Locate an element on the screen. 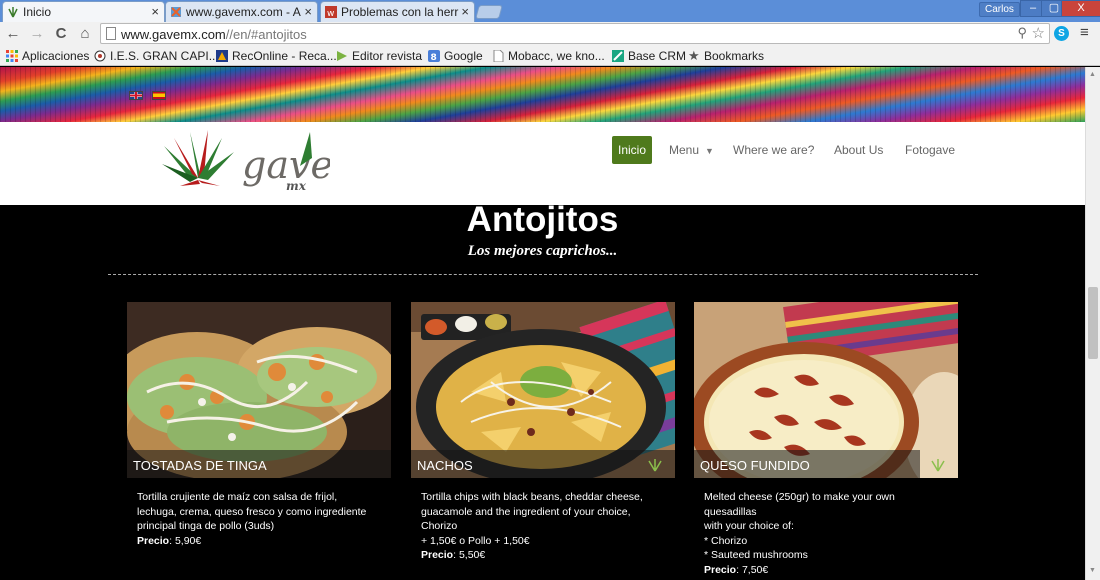 Image resolution: width=1100 pixels, height=580 pixels. reload-icon: C is located at coordinates (61, 34).